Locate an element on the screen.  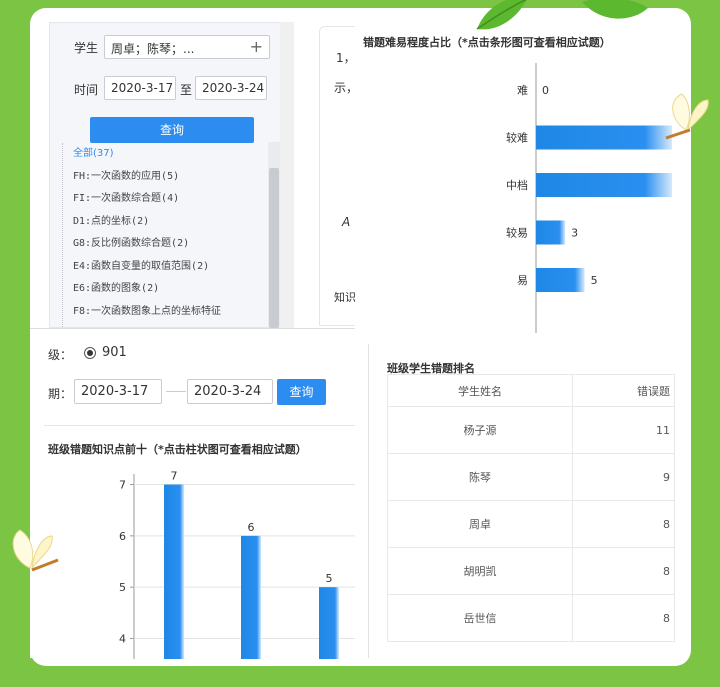
question-text-4: 知识 is located at coordinates (345, 297).